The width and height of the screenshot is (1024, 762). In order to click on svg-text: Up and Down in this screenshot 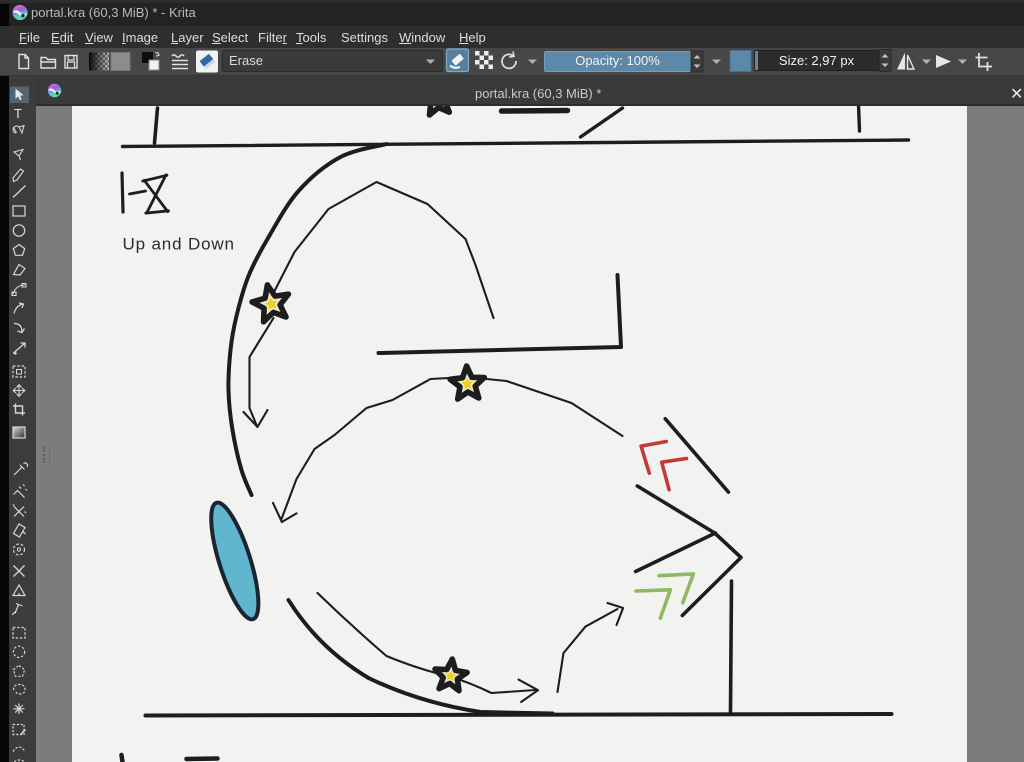, I will do `click(178, 244)`.